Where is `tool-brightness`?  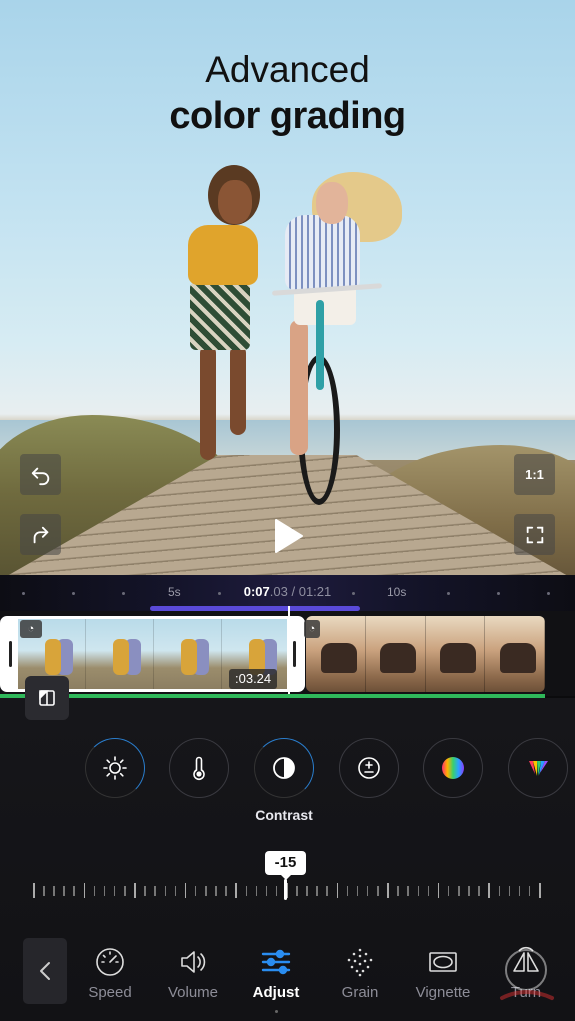
tool-brightness is located at coordinates (115, 768).